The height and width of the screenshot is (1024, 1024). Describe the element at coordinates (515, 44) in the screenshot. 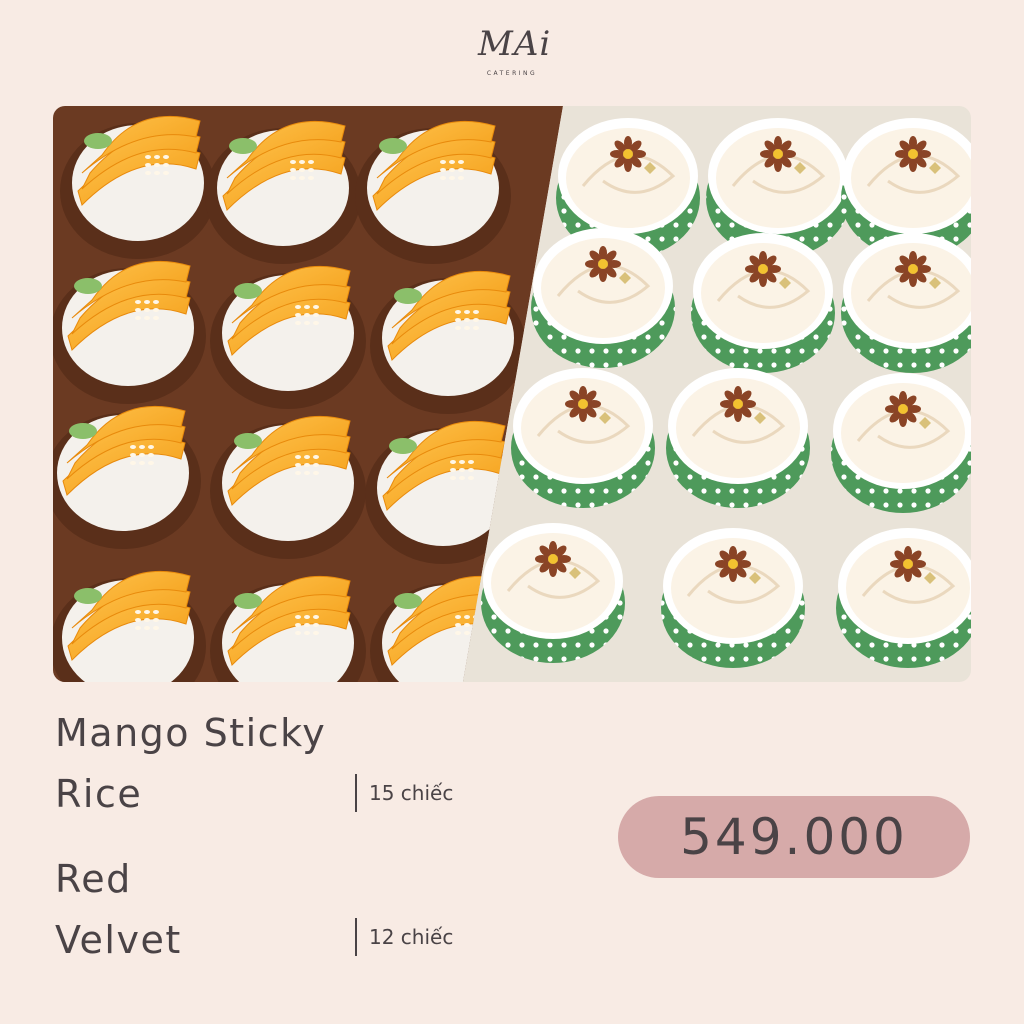

I see `logo-text: MAi` at that location.